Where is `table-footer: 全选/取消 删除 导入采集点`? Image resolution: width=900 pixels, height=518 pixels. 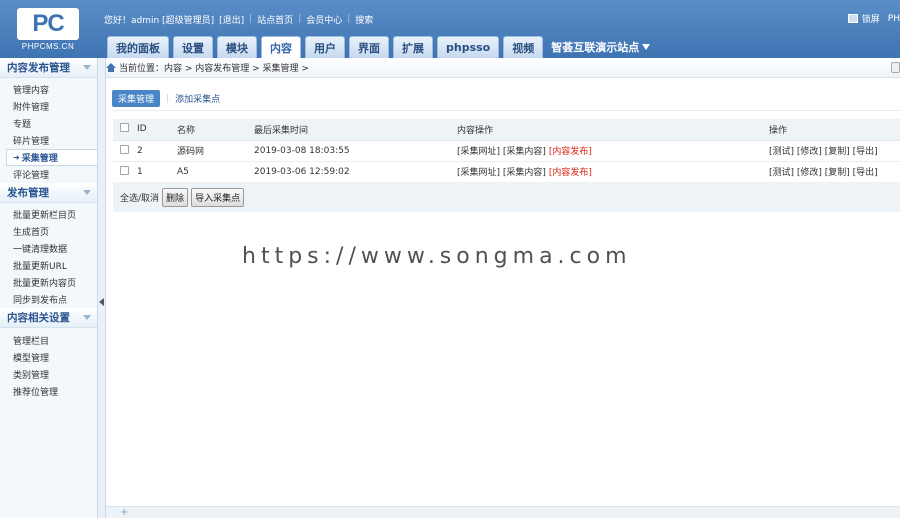 table-footer: 全选/取消 删除 导入采集点 is located at coordinates (506, 197).